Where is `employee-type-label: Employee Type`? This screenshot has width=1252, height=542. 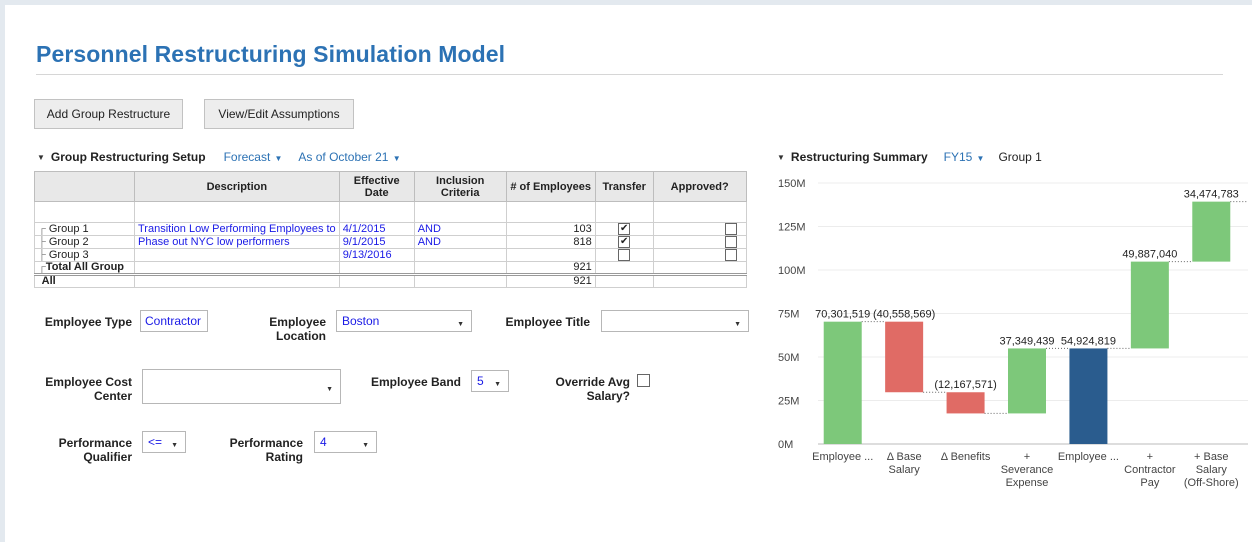 employee-type-label: Employee Type is located at coordinates (88, 322).